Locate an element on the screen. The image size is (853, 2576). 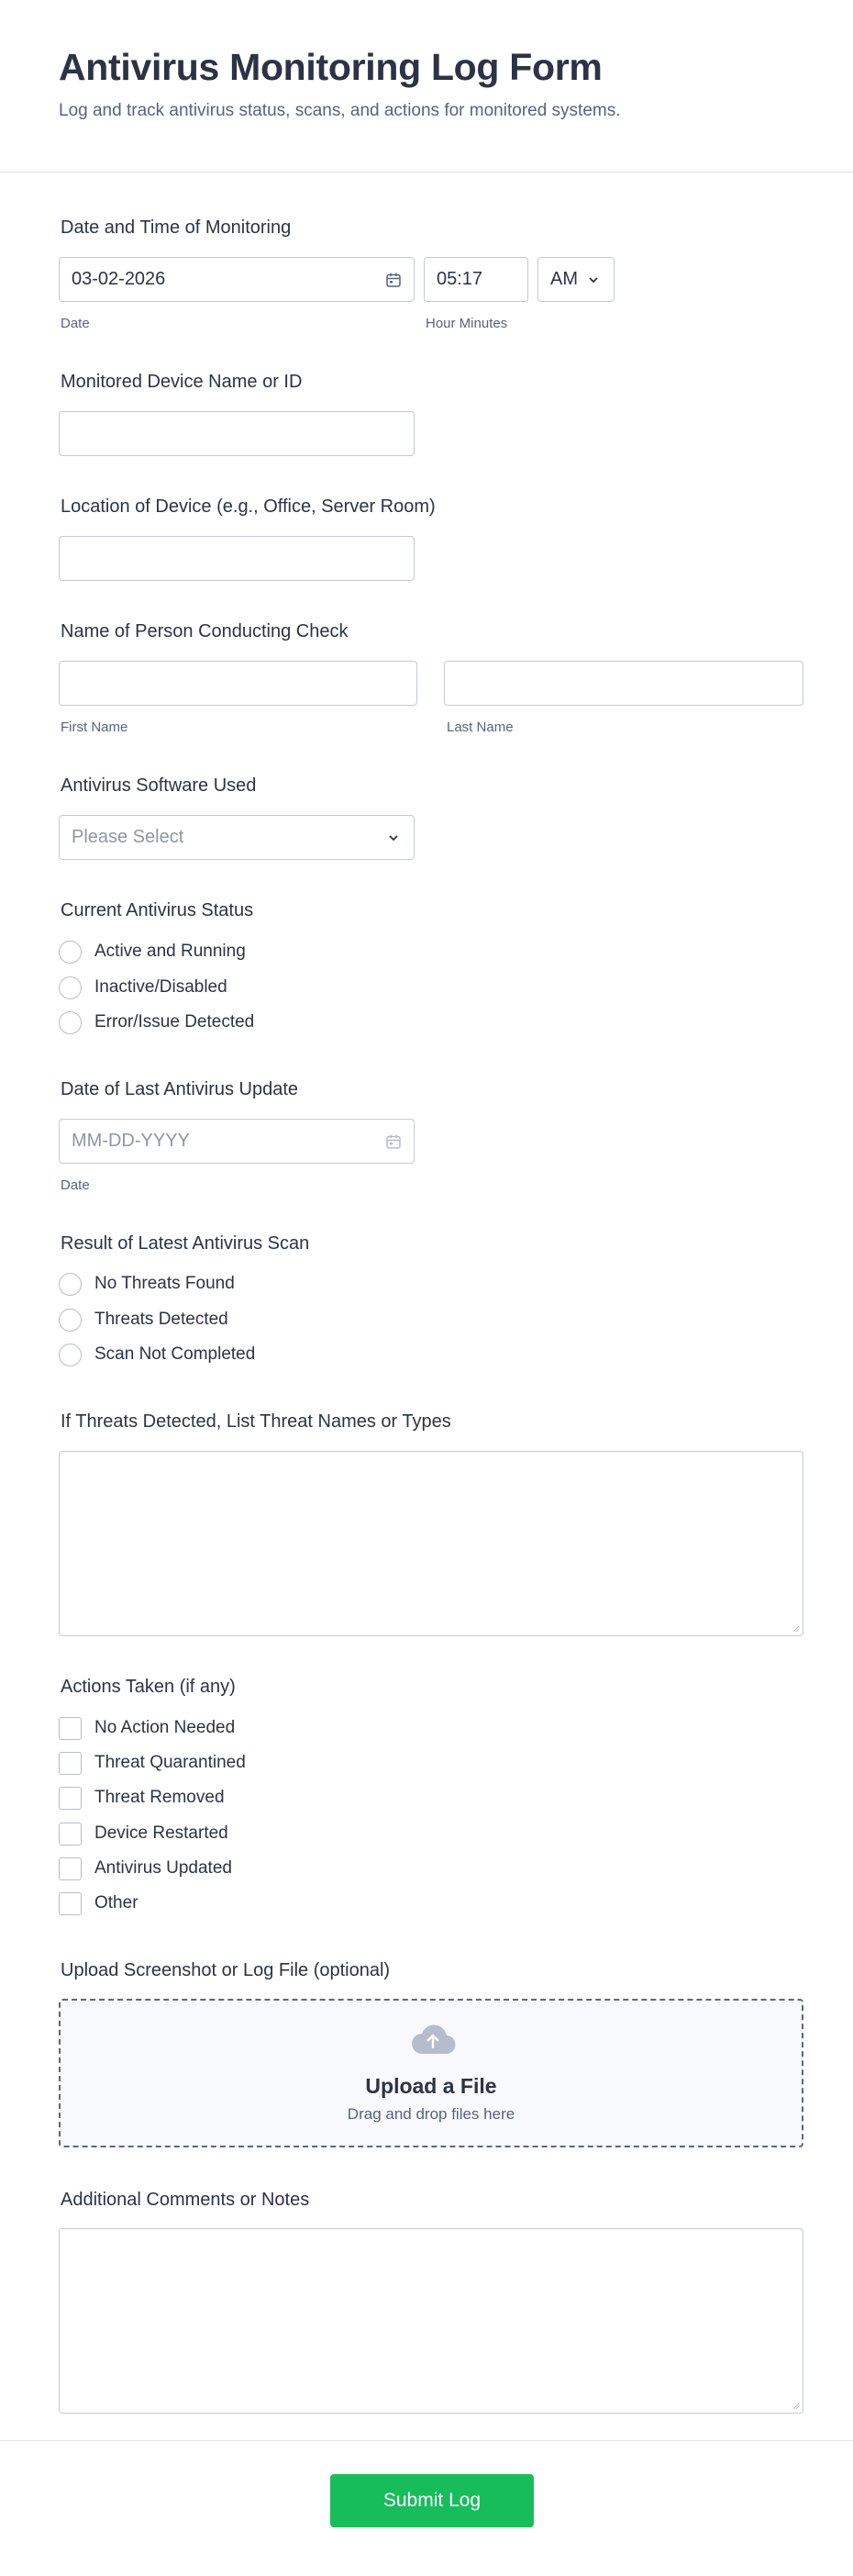
action-option: Other is located at coordinates (99, 1904).